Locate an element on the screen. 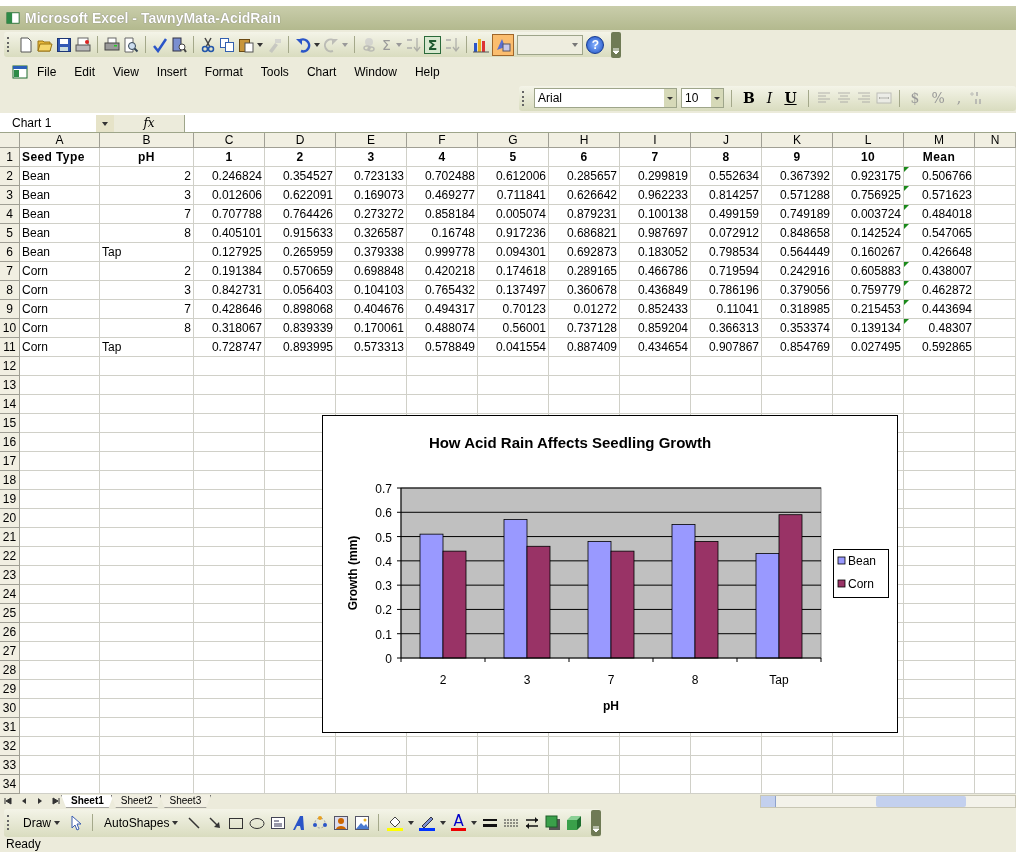 The image size is (1016, 852). paste-icon is located at coordinates (246, 44).